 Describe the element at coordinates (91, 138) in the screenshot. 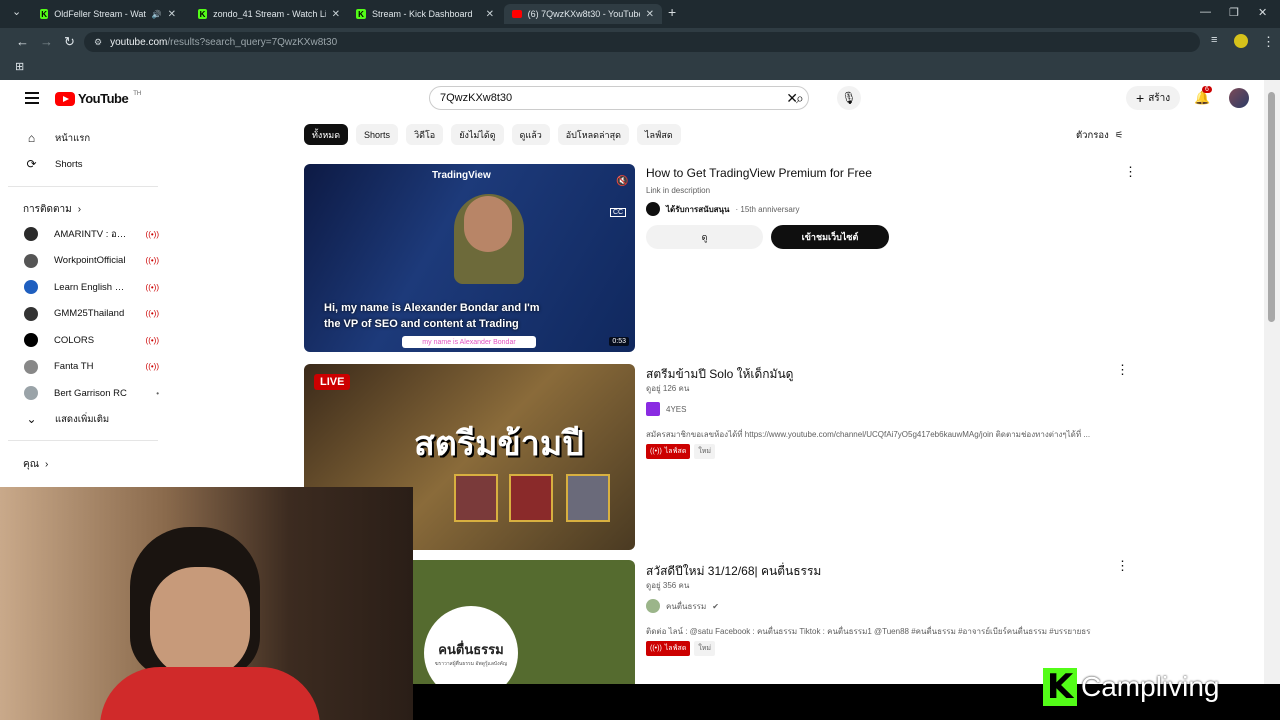

I see `sidebar-item-home: ⌂ หน้าแรก` at that location.